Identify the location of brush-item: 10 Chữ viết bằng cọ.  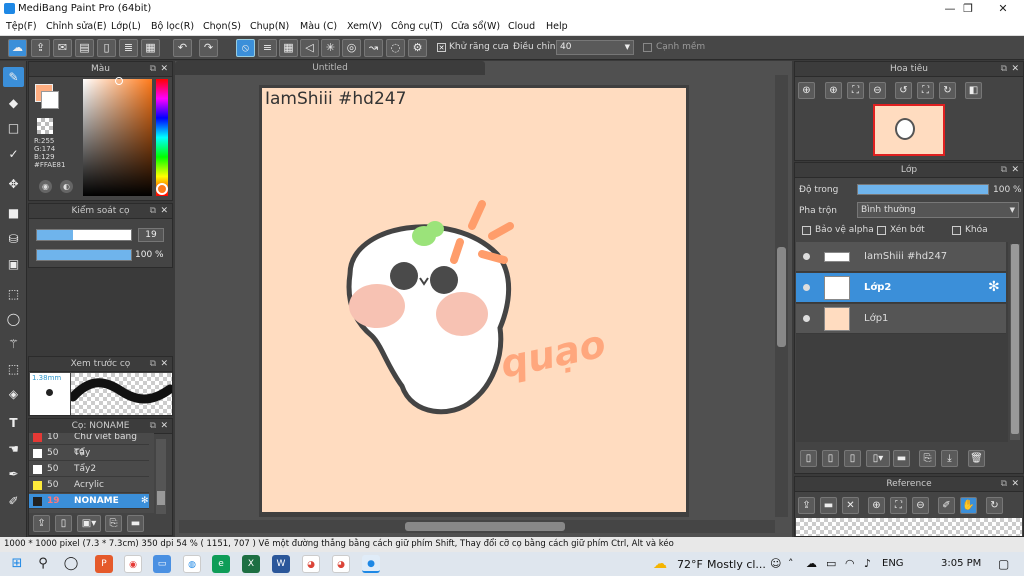
(89, 445).